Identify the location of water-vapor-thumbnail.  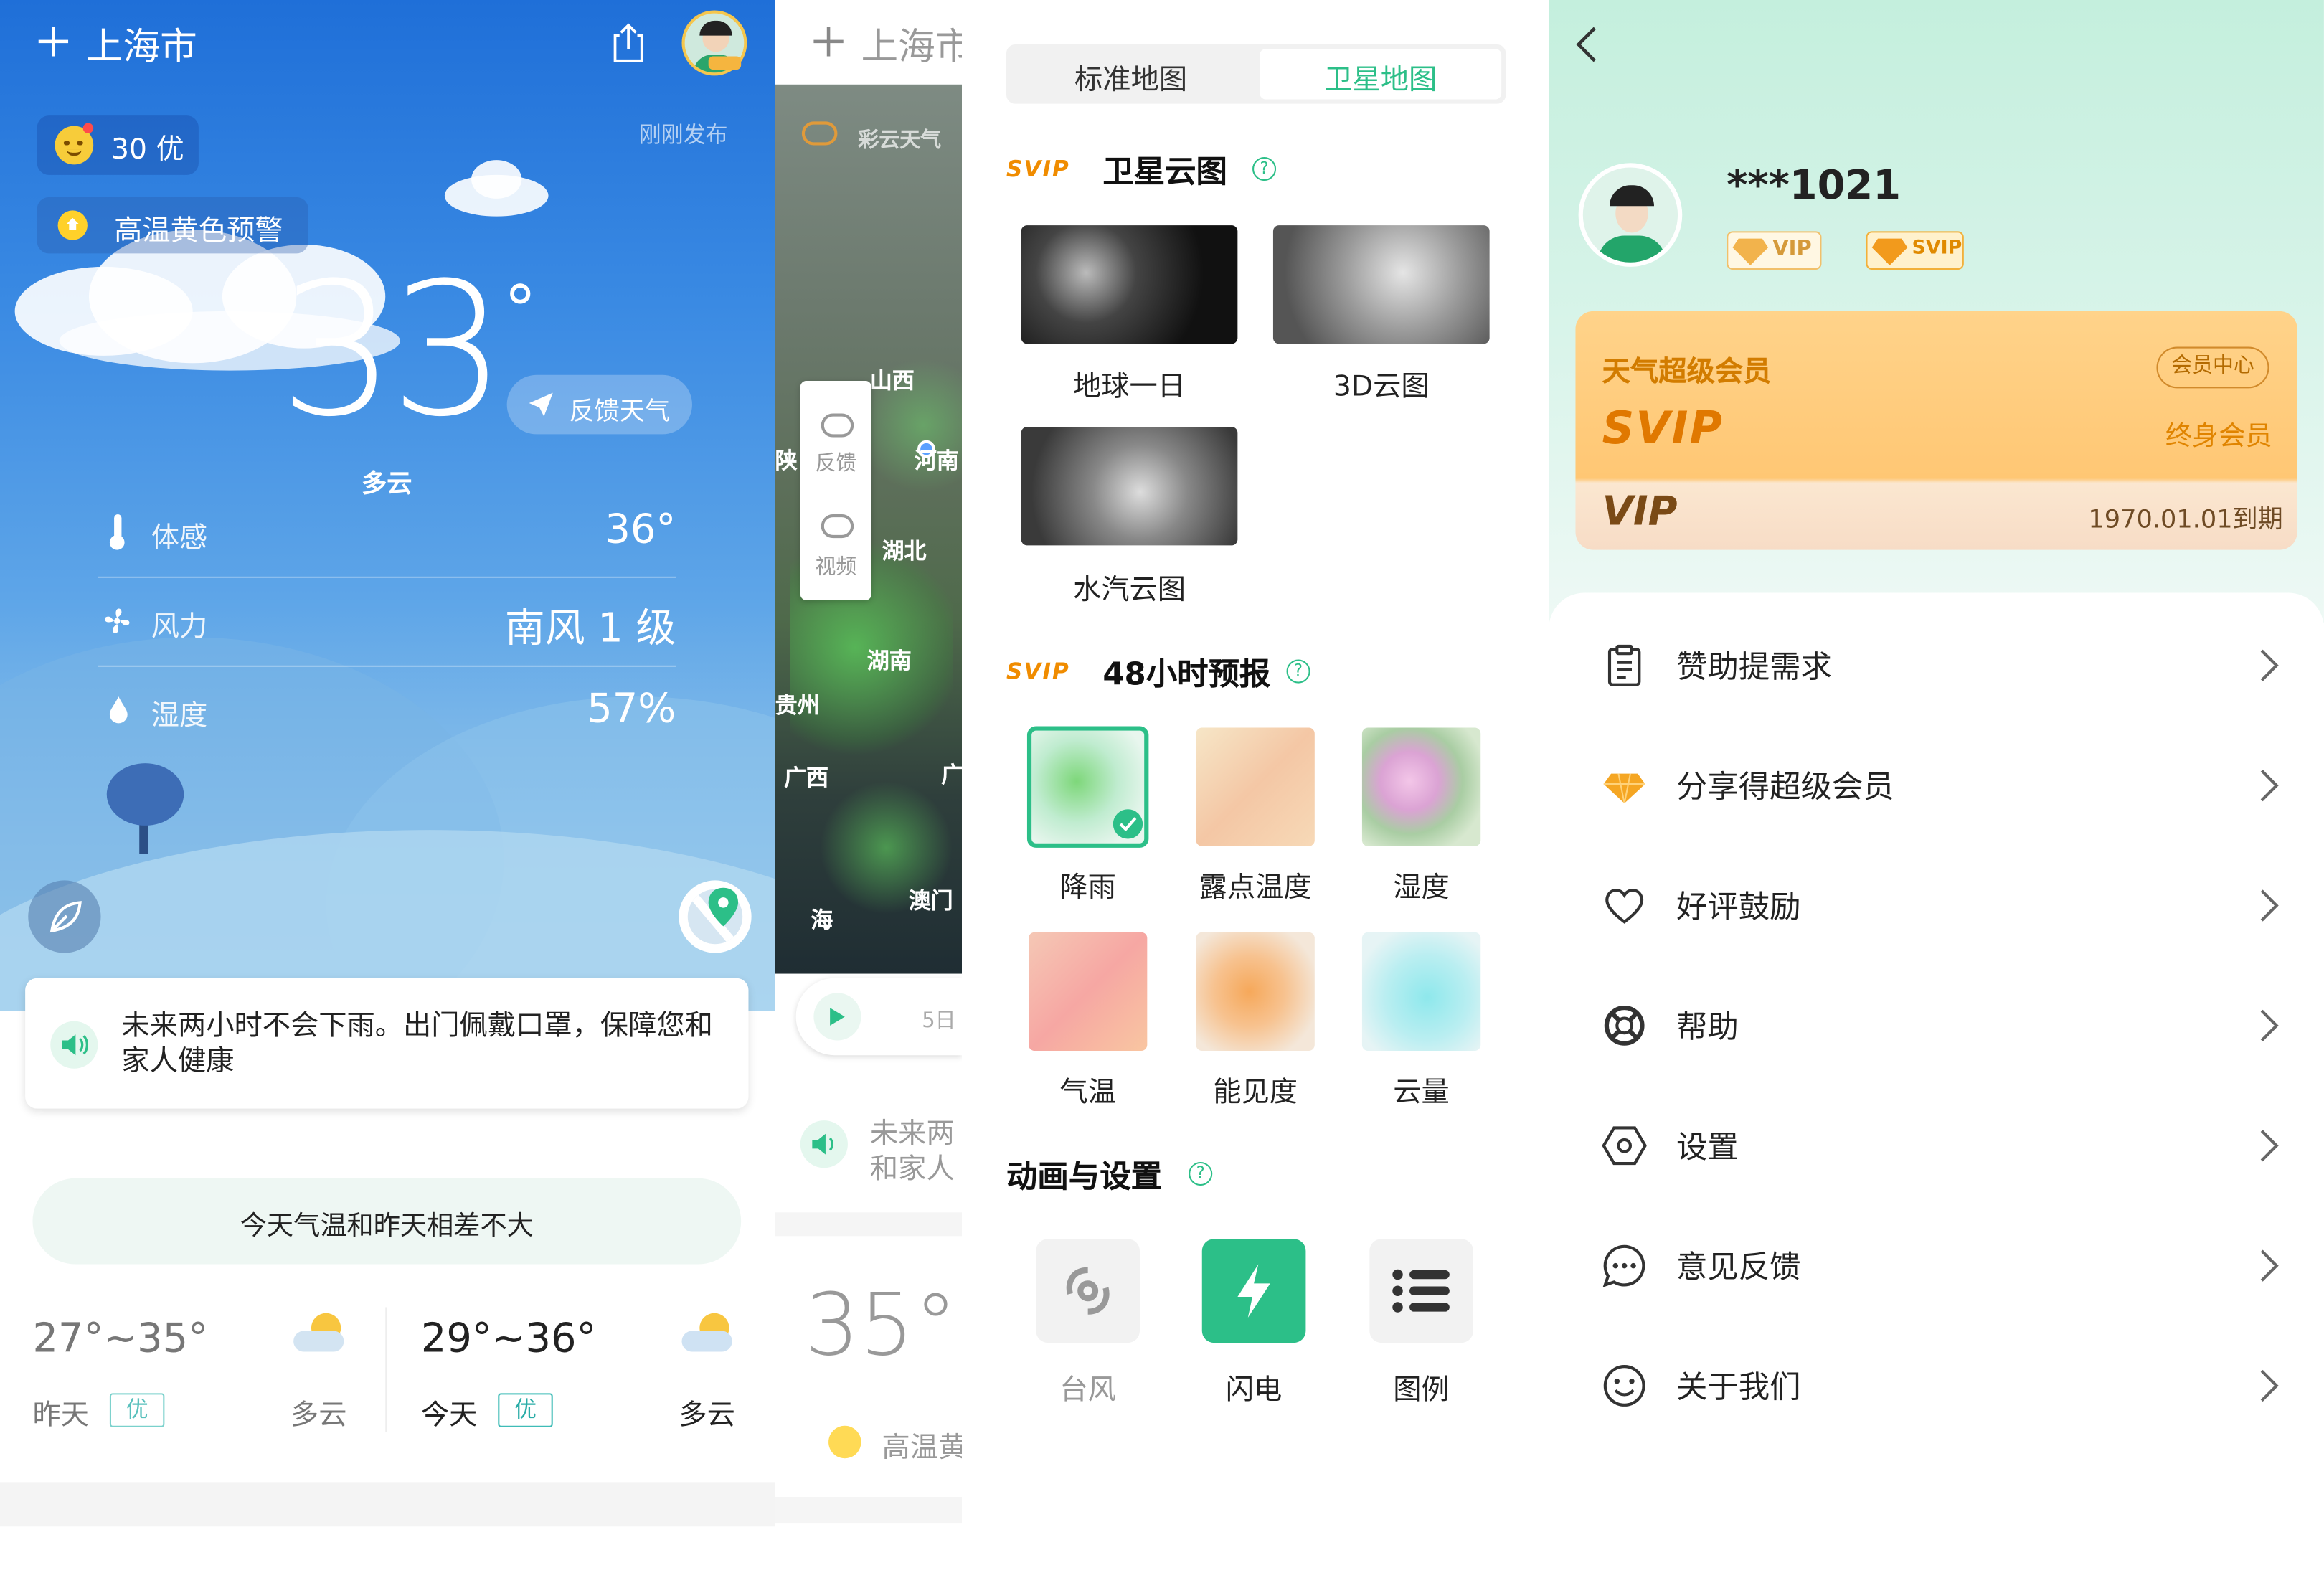
(1129, 486).